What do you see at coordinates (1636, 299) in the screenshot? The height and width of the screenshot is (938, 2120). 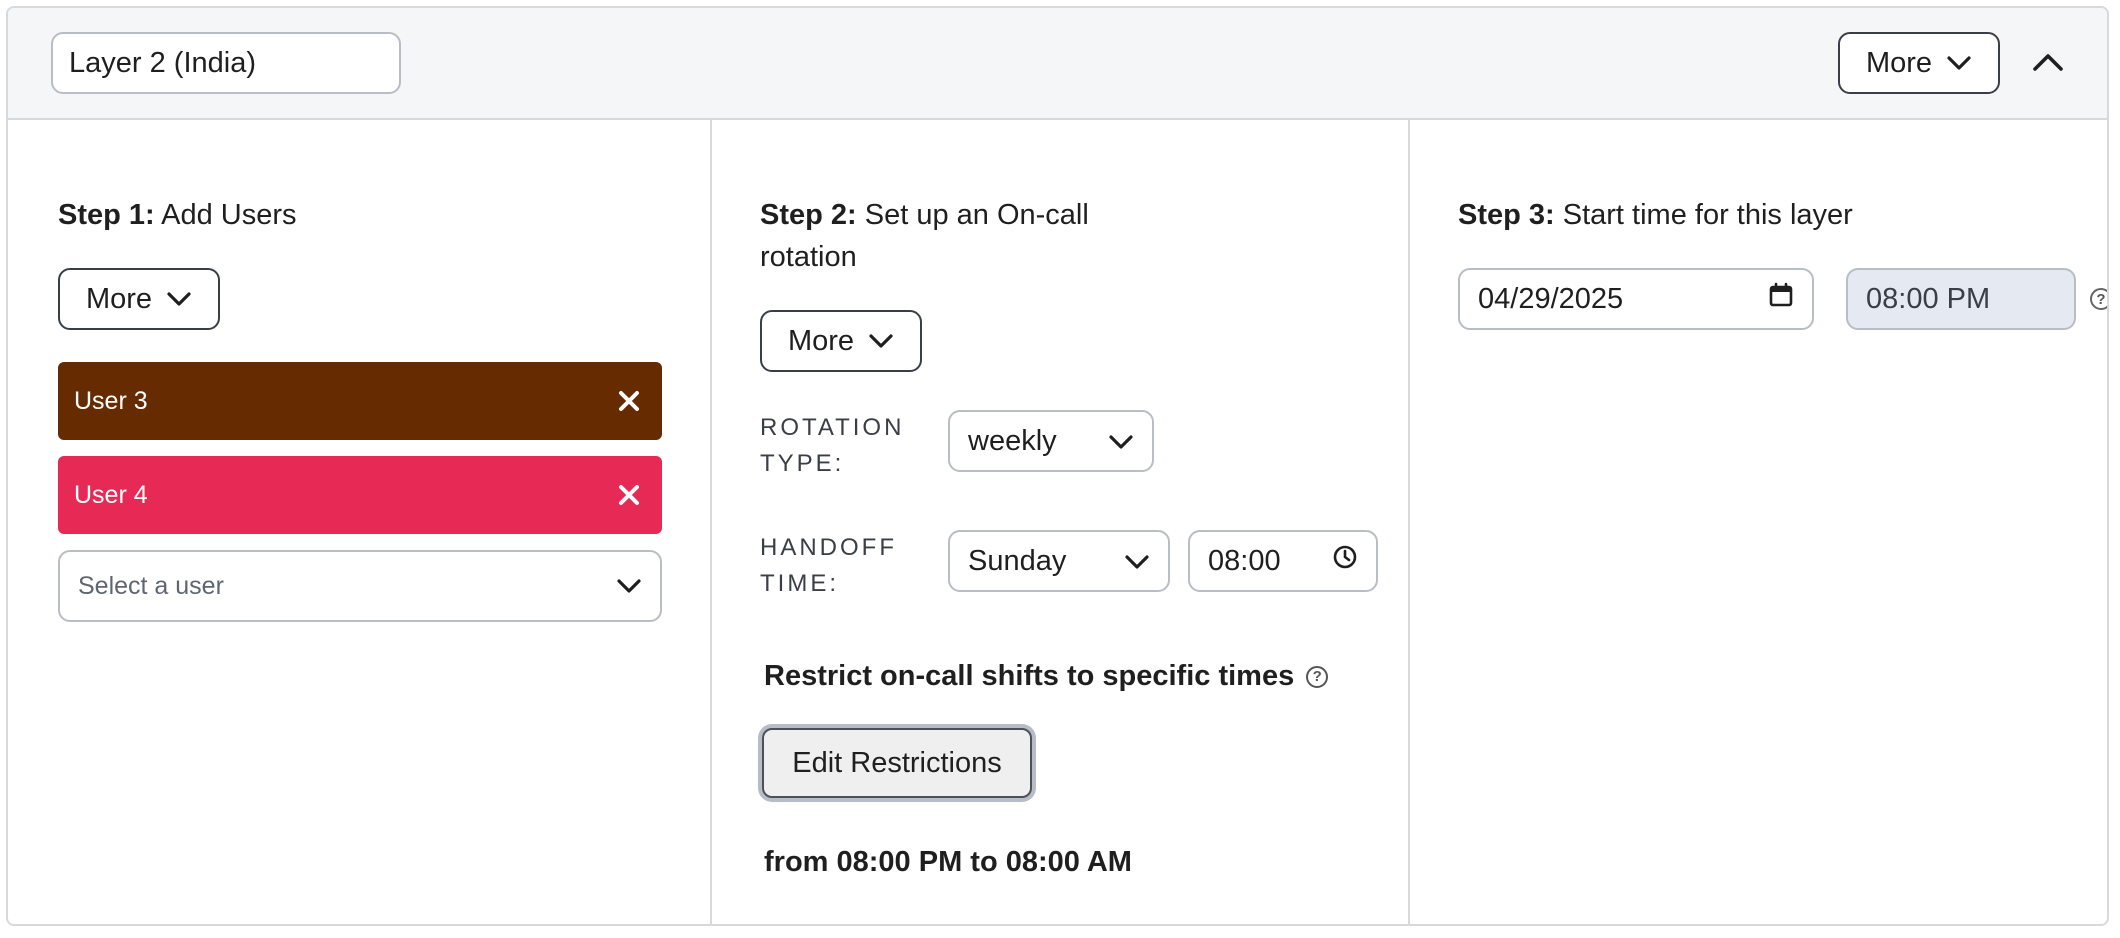 I see `start-date-input: 04/29/2025` at bounding box center [1636, 299].